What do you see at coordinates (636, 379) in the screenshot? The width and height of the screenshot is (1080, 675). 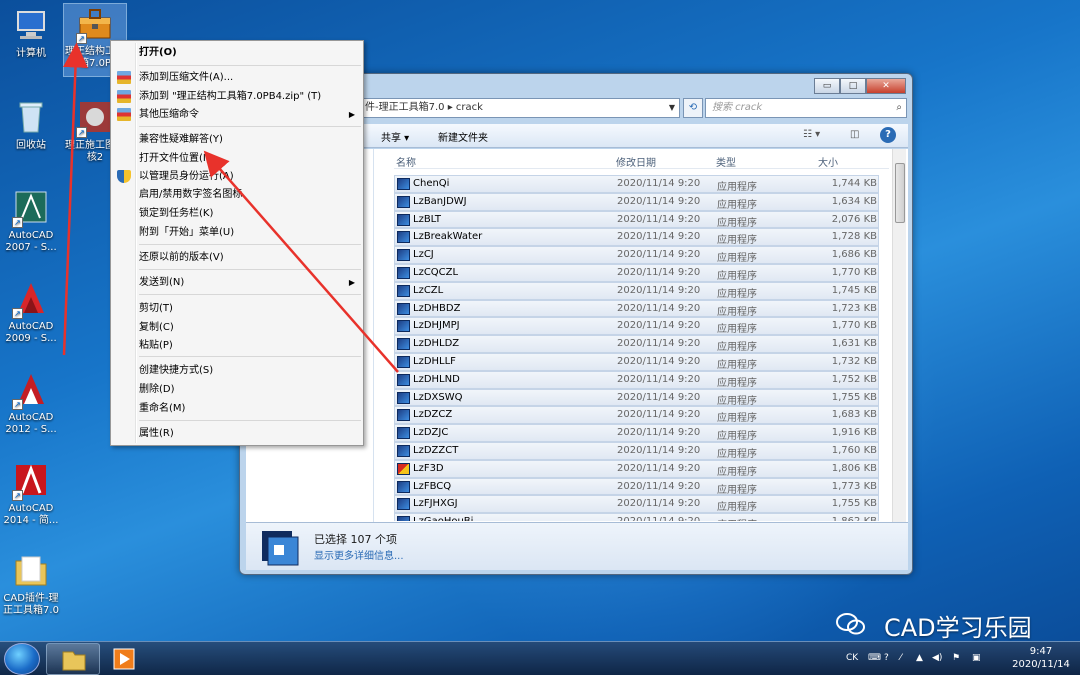 I see `table-row: LzDHLND 2020/11/14 9:20 应用程序 1,752 KB` at bounding box center [636, 379].